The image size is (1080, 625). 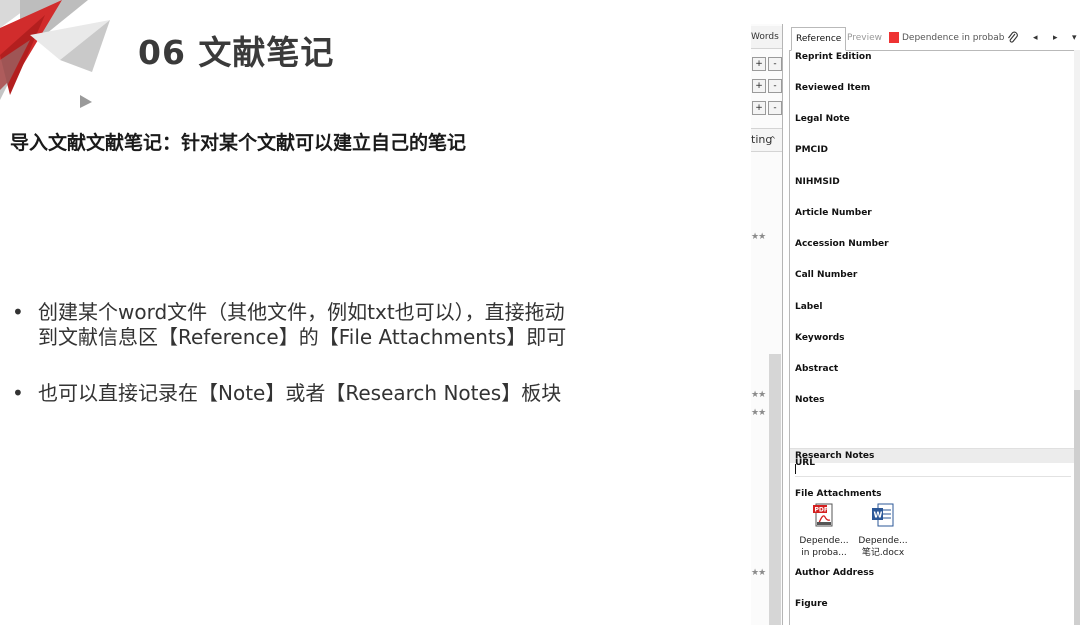 I want to click on bullet-text-line: 创建某个word文件（其他文件，例如txt也可以），直接拖动, so click(x=301, y=312).